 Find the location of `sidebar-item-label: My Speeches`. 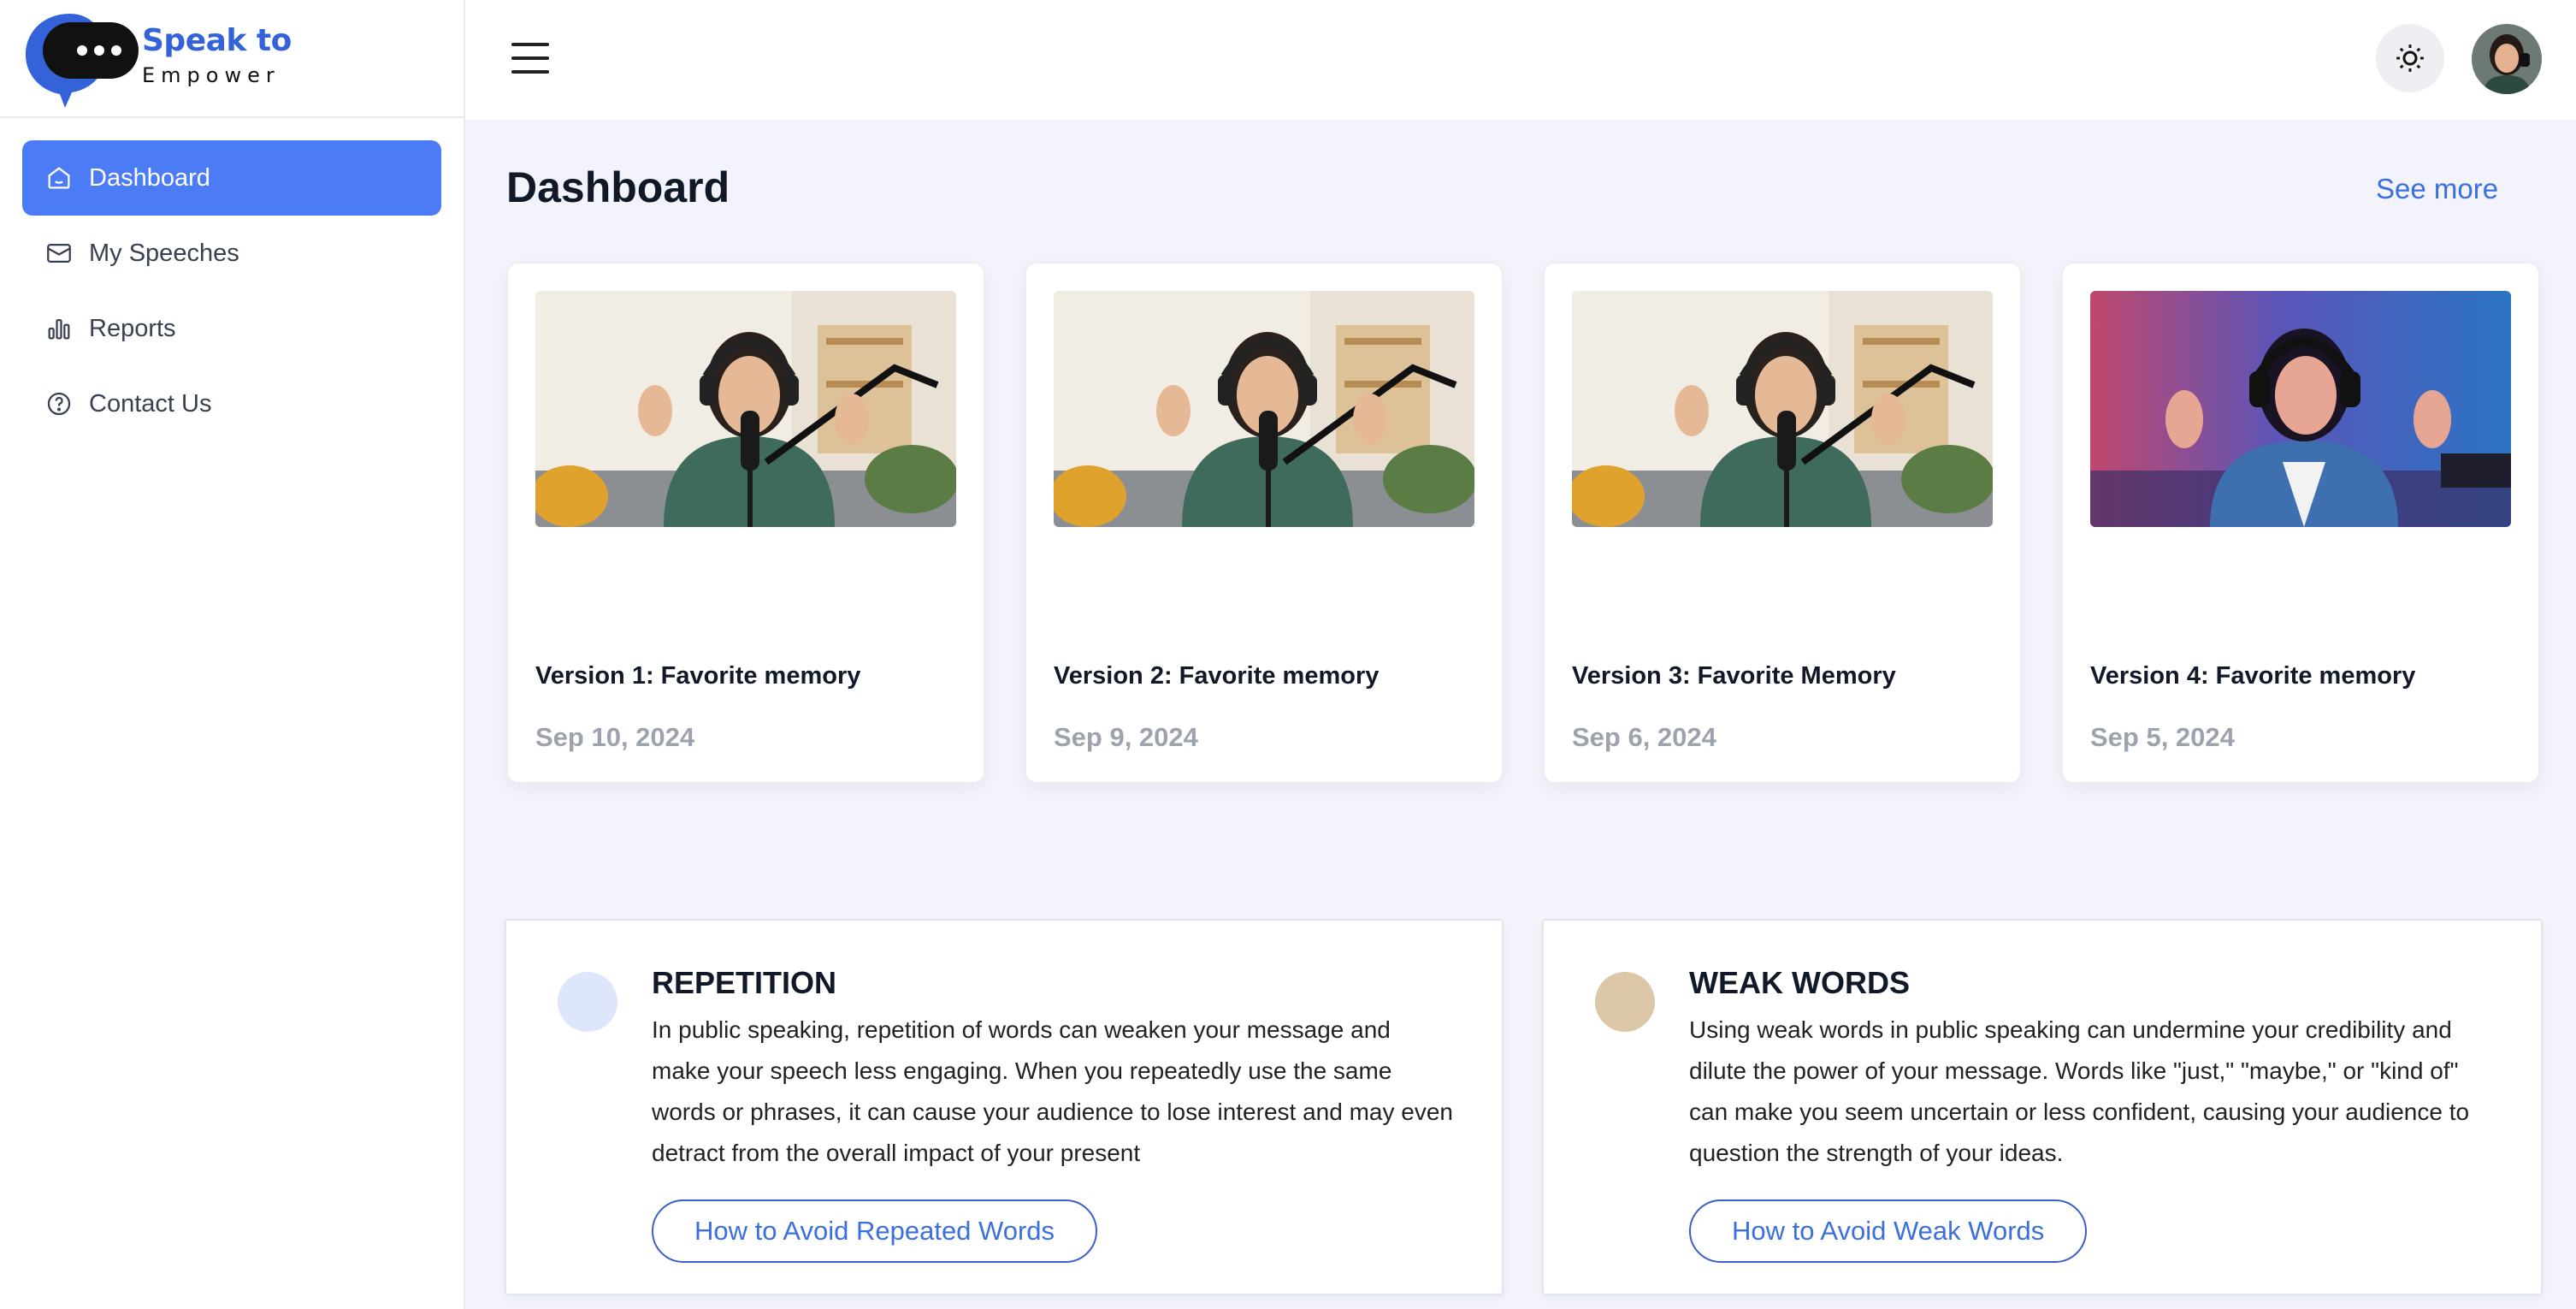

sidebar-item-label: My Speeches is located at coordinates (164, 253).